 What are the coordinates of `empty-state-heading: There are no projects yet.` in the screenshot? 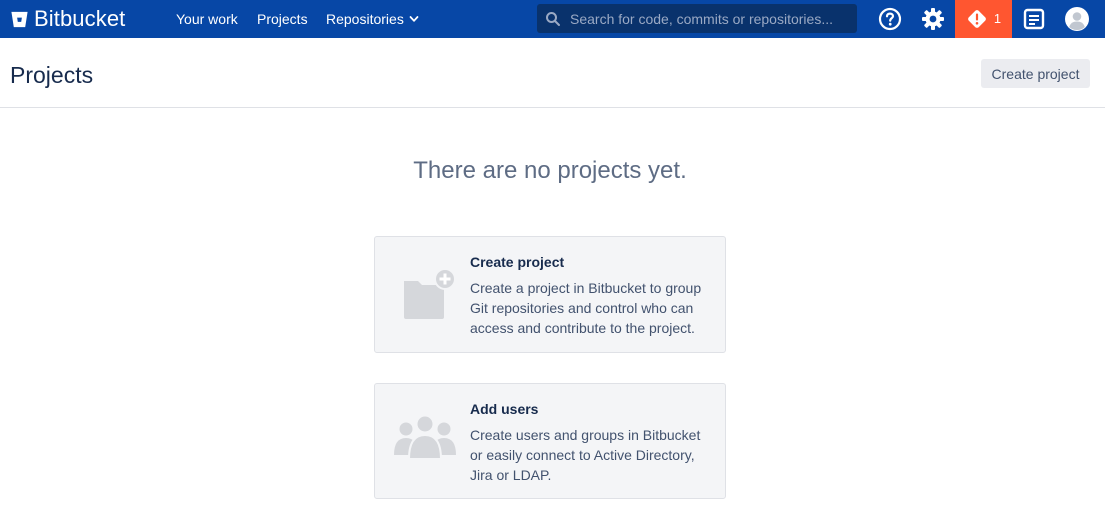 It's located at (550, 170).